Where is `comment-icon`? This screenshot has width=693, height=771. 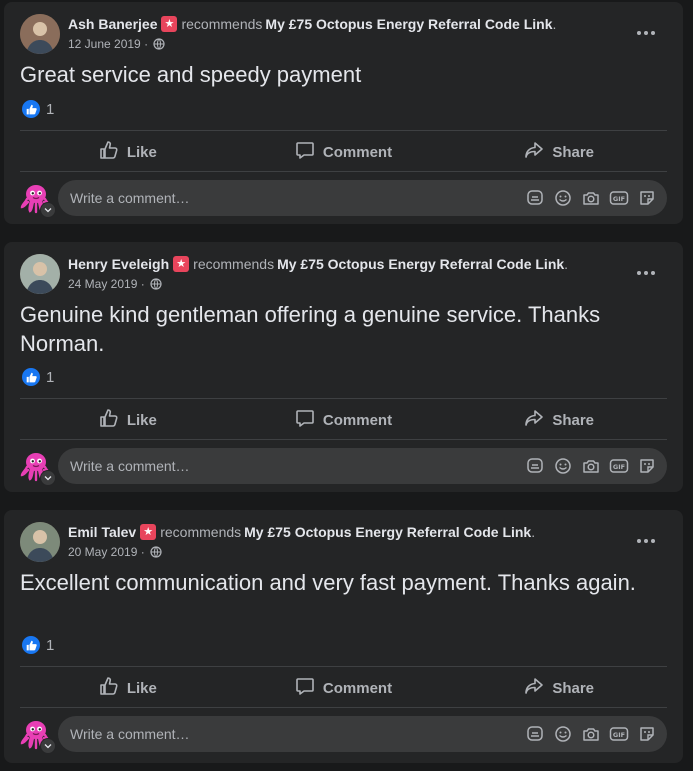 comment-icon is located at coordinates (305, 688).